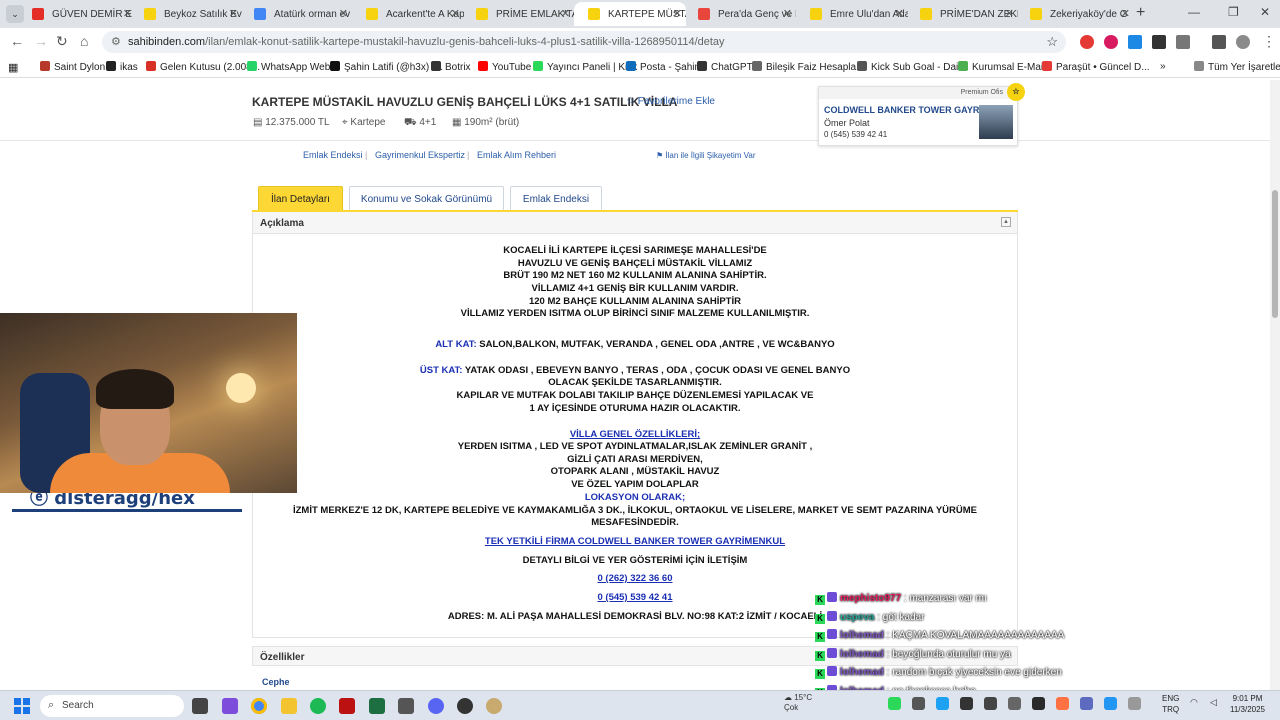  Describe the element at coordinates (518, 14) in the screenshot. I see `browser-tab: PRİME EMLAK'TA ✕` at that location.